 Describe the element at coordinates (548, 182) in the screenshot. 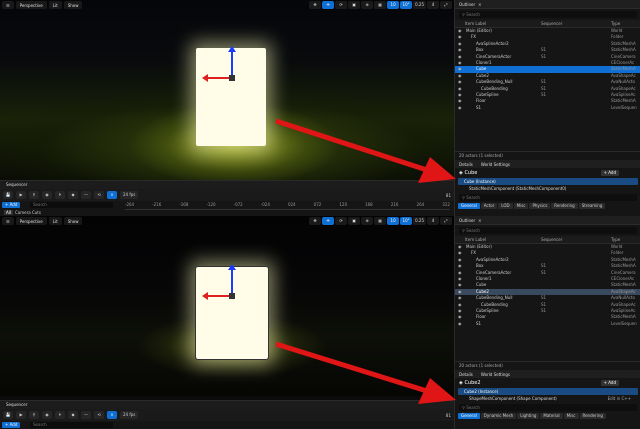

I see `instance-row: Cube (Instance)` at that location.